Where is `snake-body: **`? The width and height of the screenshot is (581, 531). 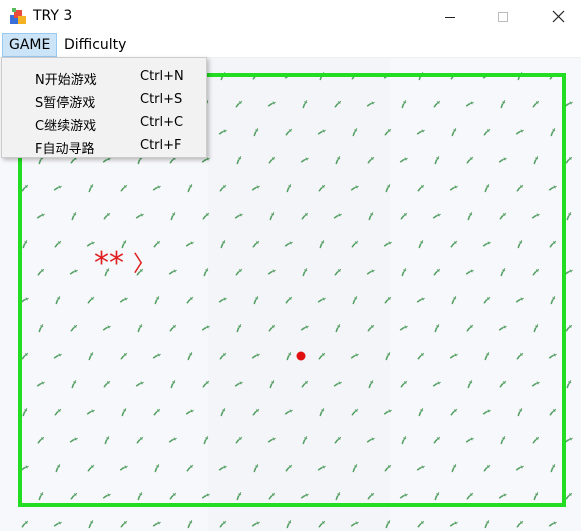
snake-body: ** is located at coordinates (109, 263).